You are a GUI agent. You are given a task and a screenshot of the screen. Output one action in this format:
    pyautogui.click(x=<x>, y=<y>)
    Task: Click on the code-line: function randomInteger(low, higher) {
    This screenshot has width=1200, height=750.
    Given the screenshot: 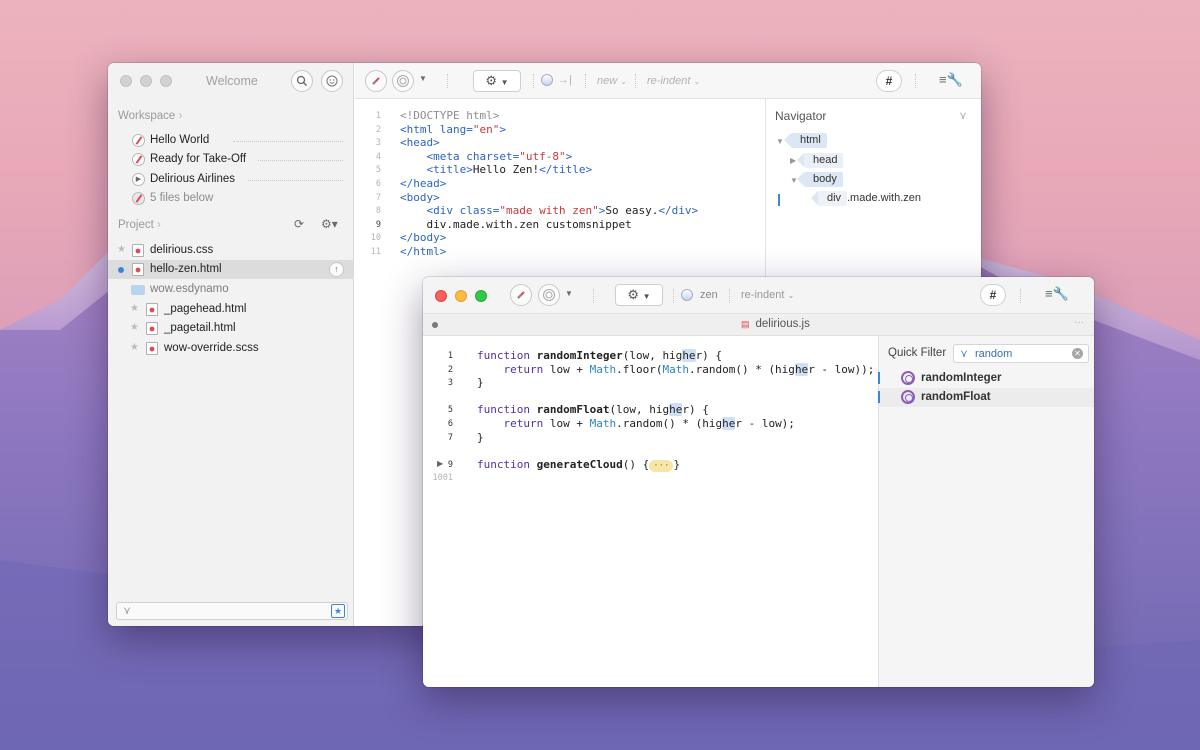 What is the action you would take?
    pyautogui.click(x=599, y=356)
    